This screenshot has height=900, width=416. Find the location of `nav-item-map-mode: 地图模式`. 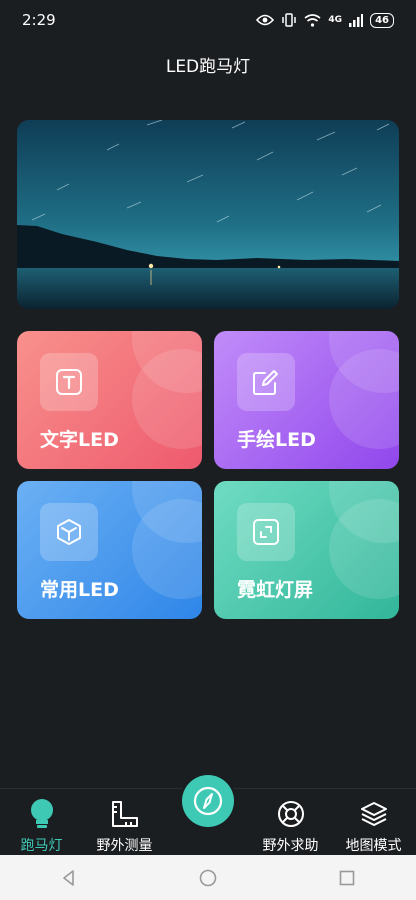

nav-item-map-mode: 地图模式 is located at coordinates (373, 826).